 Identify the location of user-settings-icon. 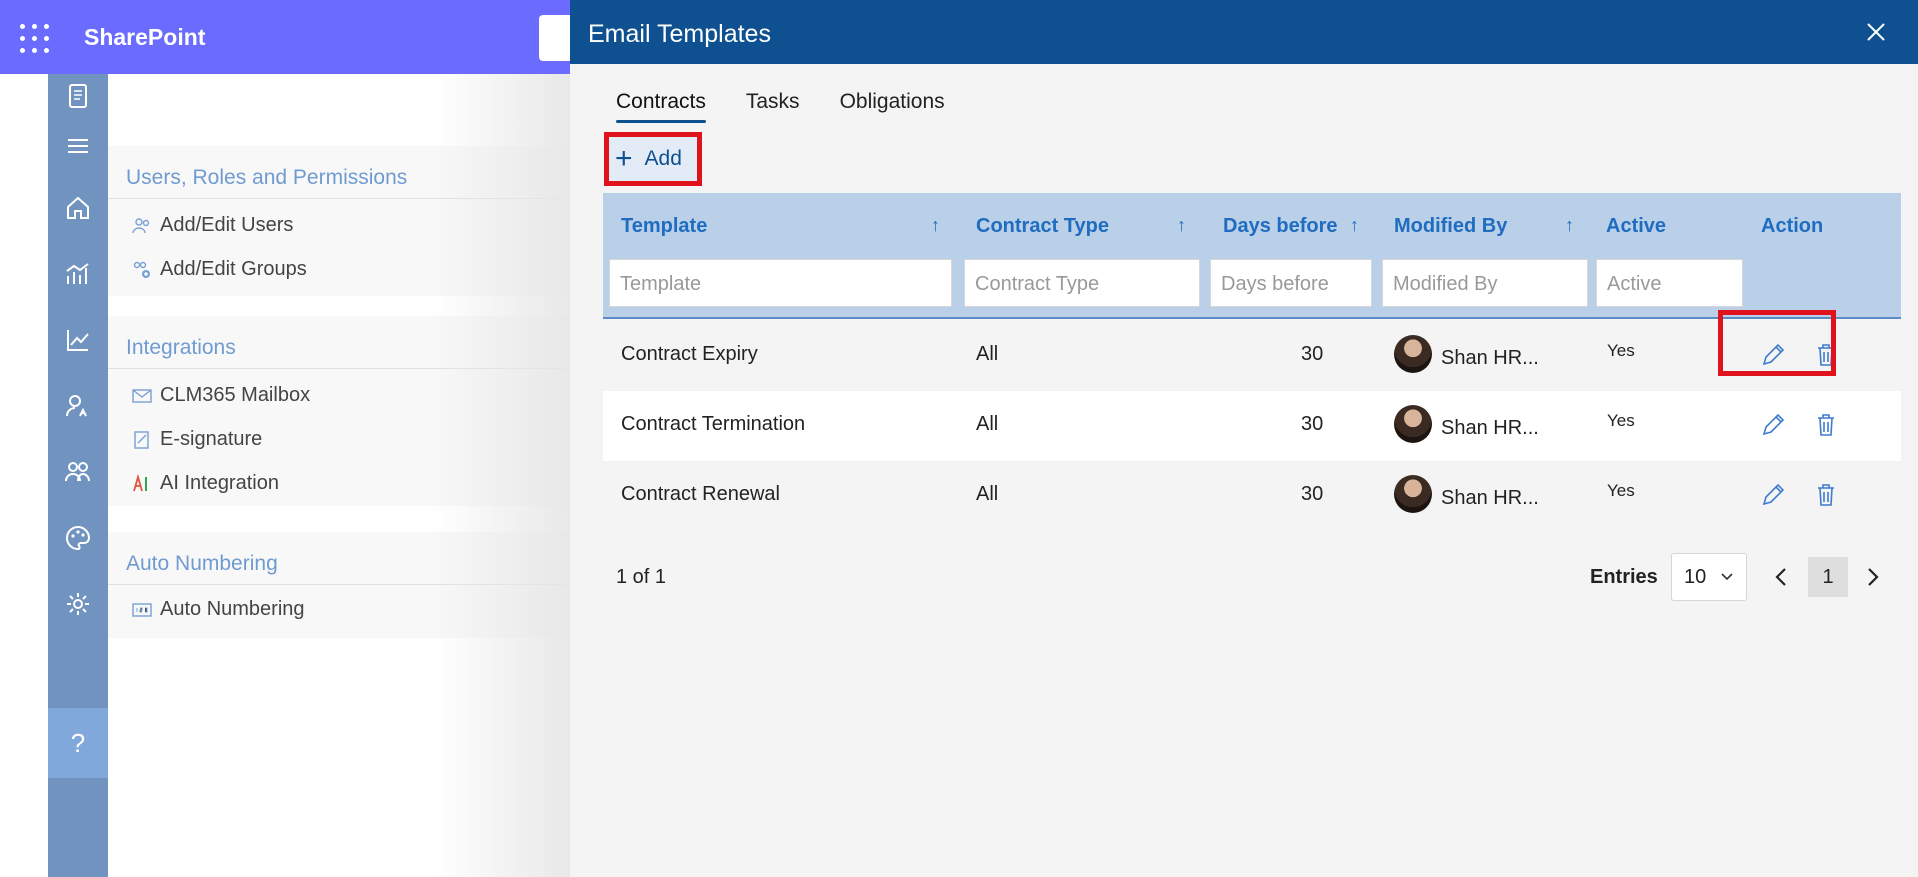
(78, 406).